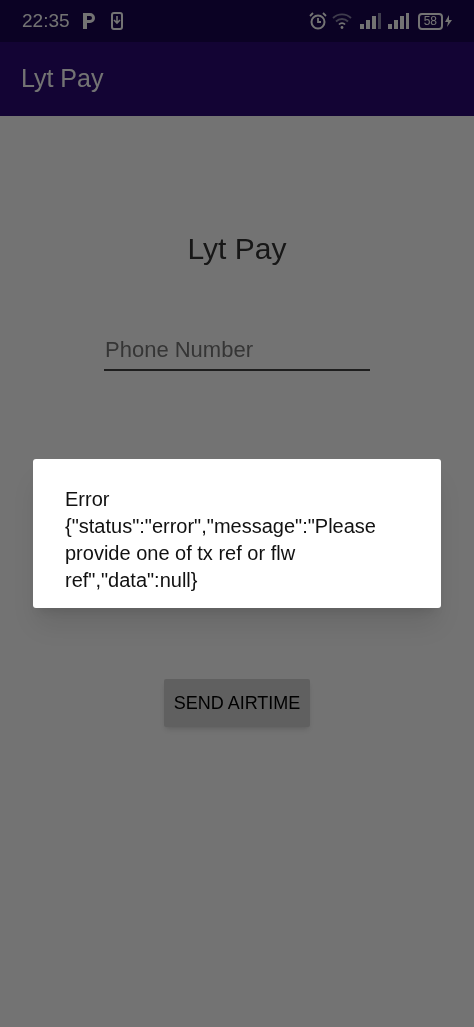 This screenshot has width=474, height=1027. Describe the element at coordinates (237, 249) in the screenshot. I see `page-heading: Lyt Pay` at that location.